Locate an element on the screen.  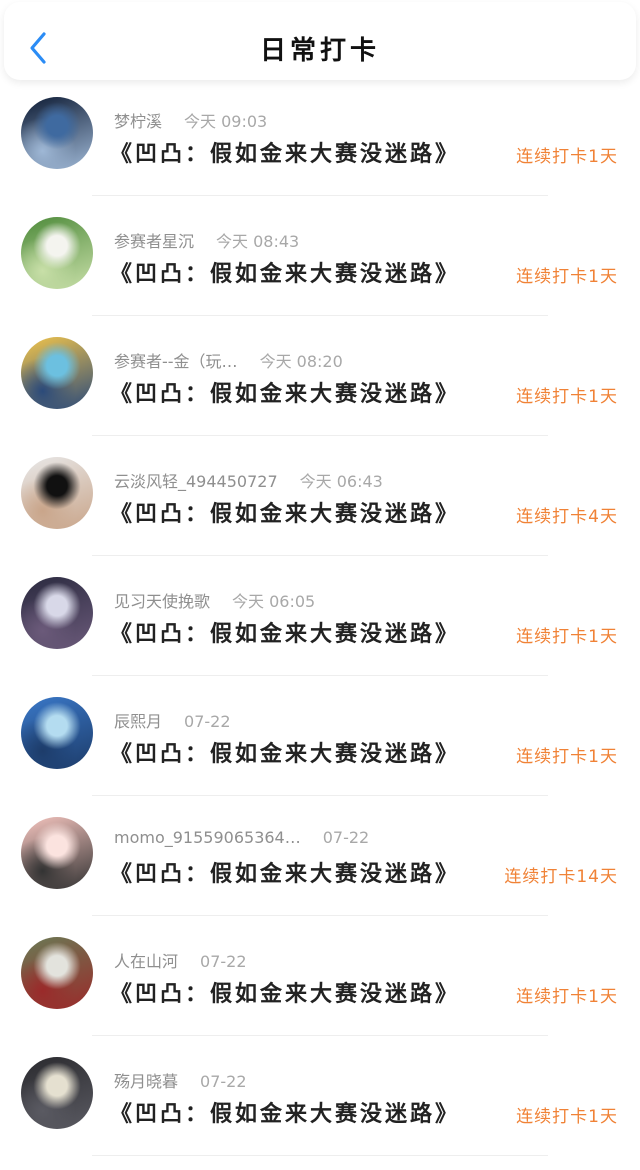
username: 殇月晓暮 is located at coordinates (146, 1081).